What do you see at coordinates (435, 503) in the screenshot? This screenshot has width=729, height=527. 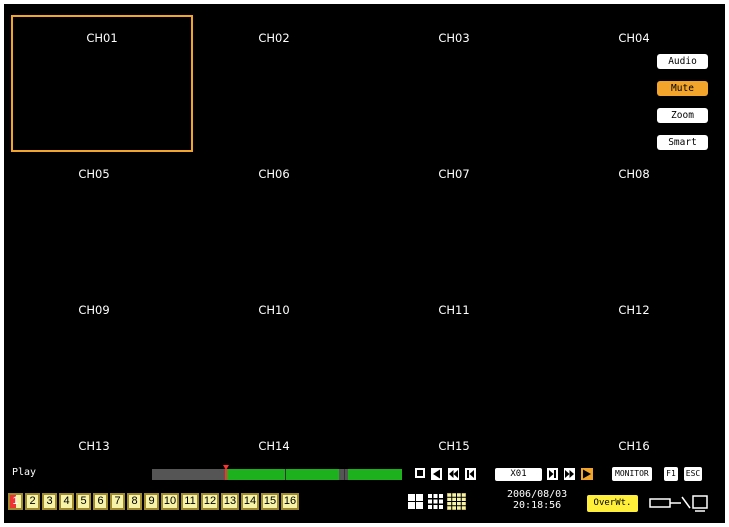 I see `layout-9-split-button` at bounding box center [435, 503].